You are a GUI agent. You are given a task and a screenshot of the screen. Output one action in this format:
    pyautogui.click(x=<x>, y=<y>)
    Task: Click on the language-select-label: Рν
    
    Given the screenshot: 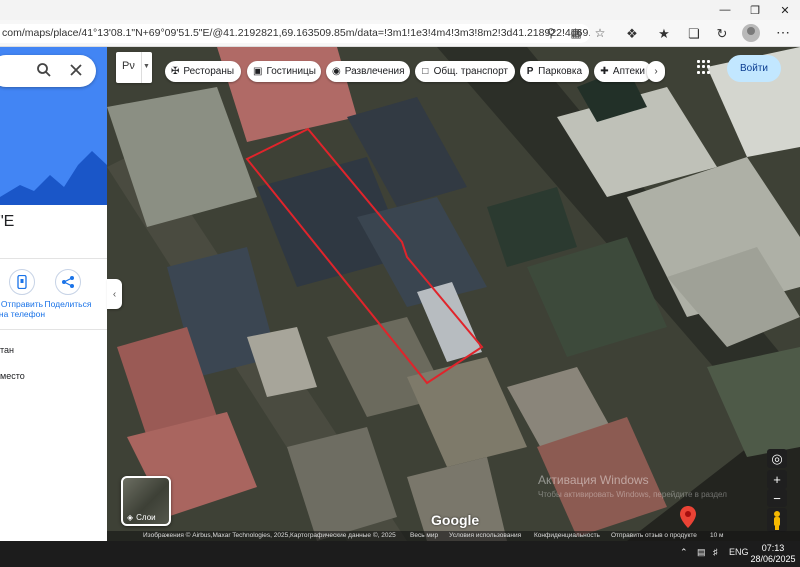 What is the action you would take?
    pyautogui.click(x=128, y=66)
    